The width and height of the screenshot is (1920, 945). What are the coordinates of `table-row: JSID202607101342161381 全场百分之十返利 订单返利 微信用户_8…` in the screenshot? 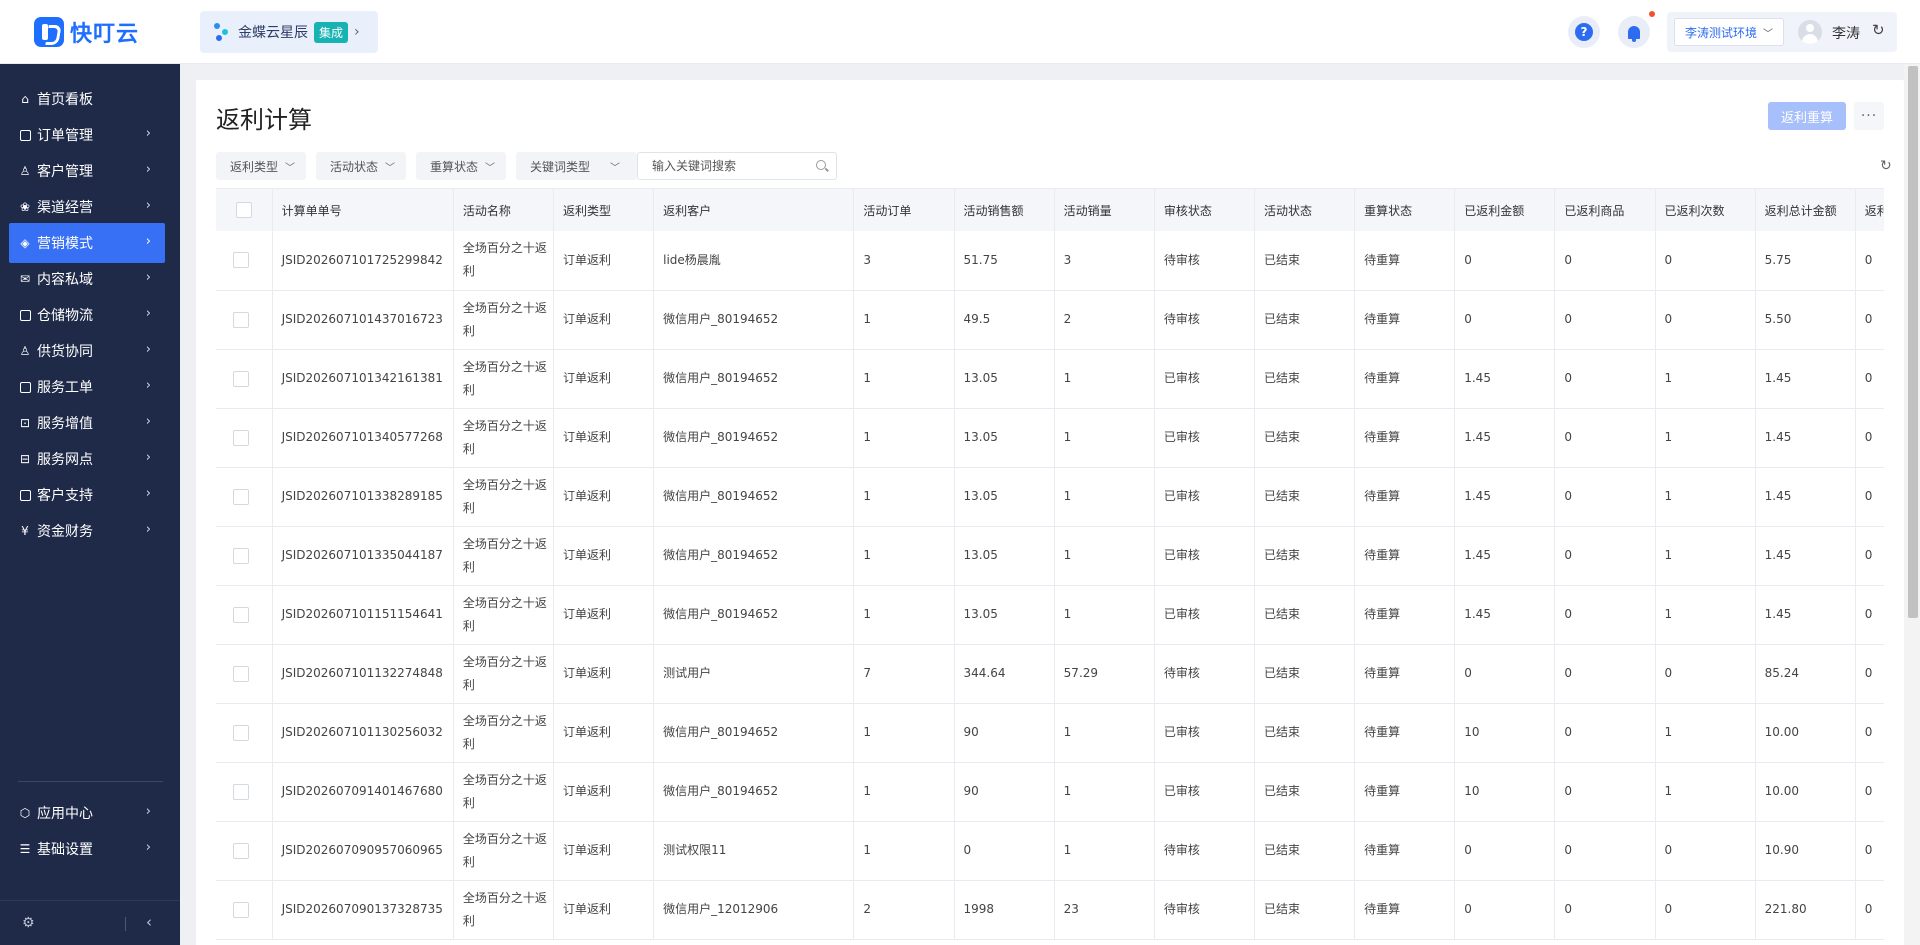 It's located at (1050, 379).